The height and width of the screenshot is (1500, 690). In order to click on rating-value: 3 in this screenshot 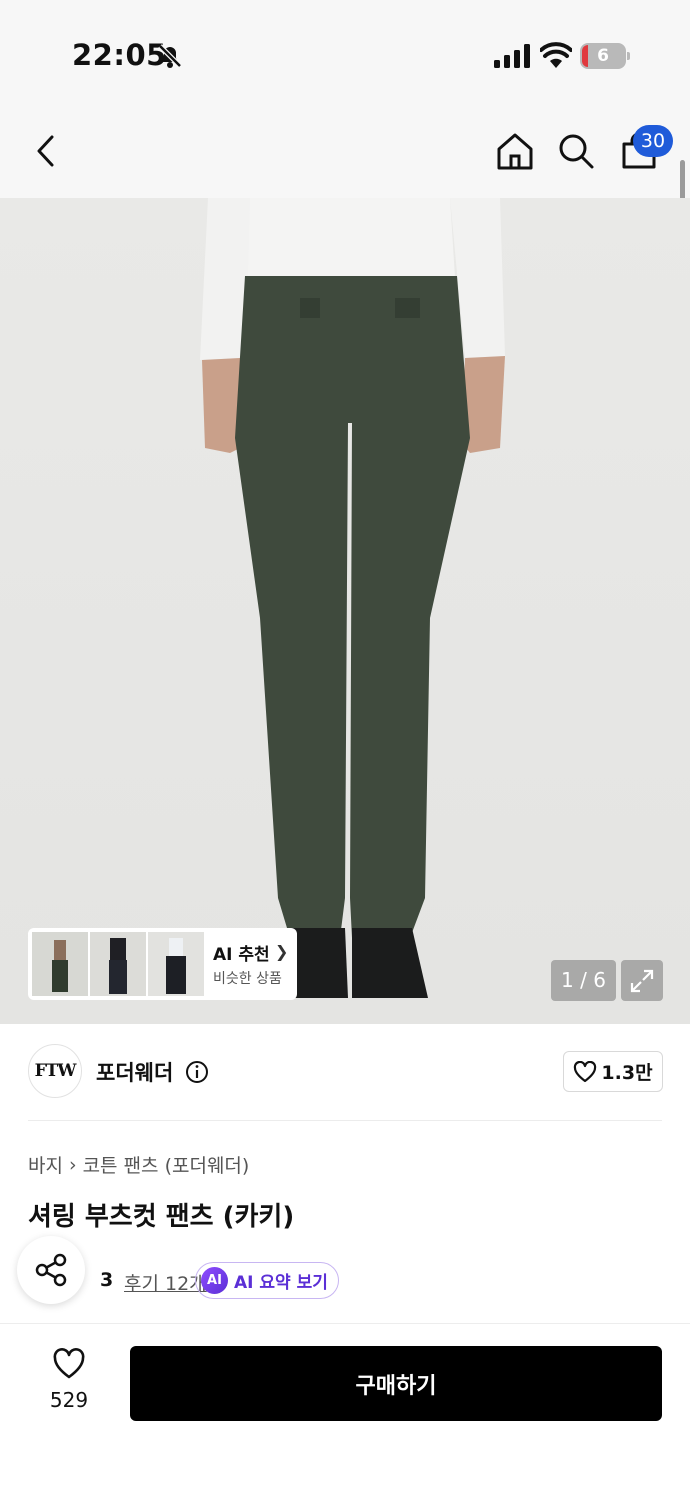, I will do `click(107, 1280)`.